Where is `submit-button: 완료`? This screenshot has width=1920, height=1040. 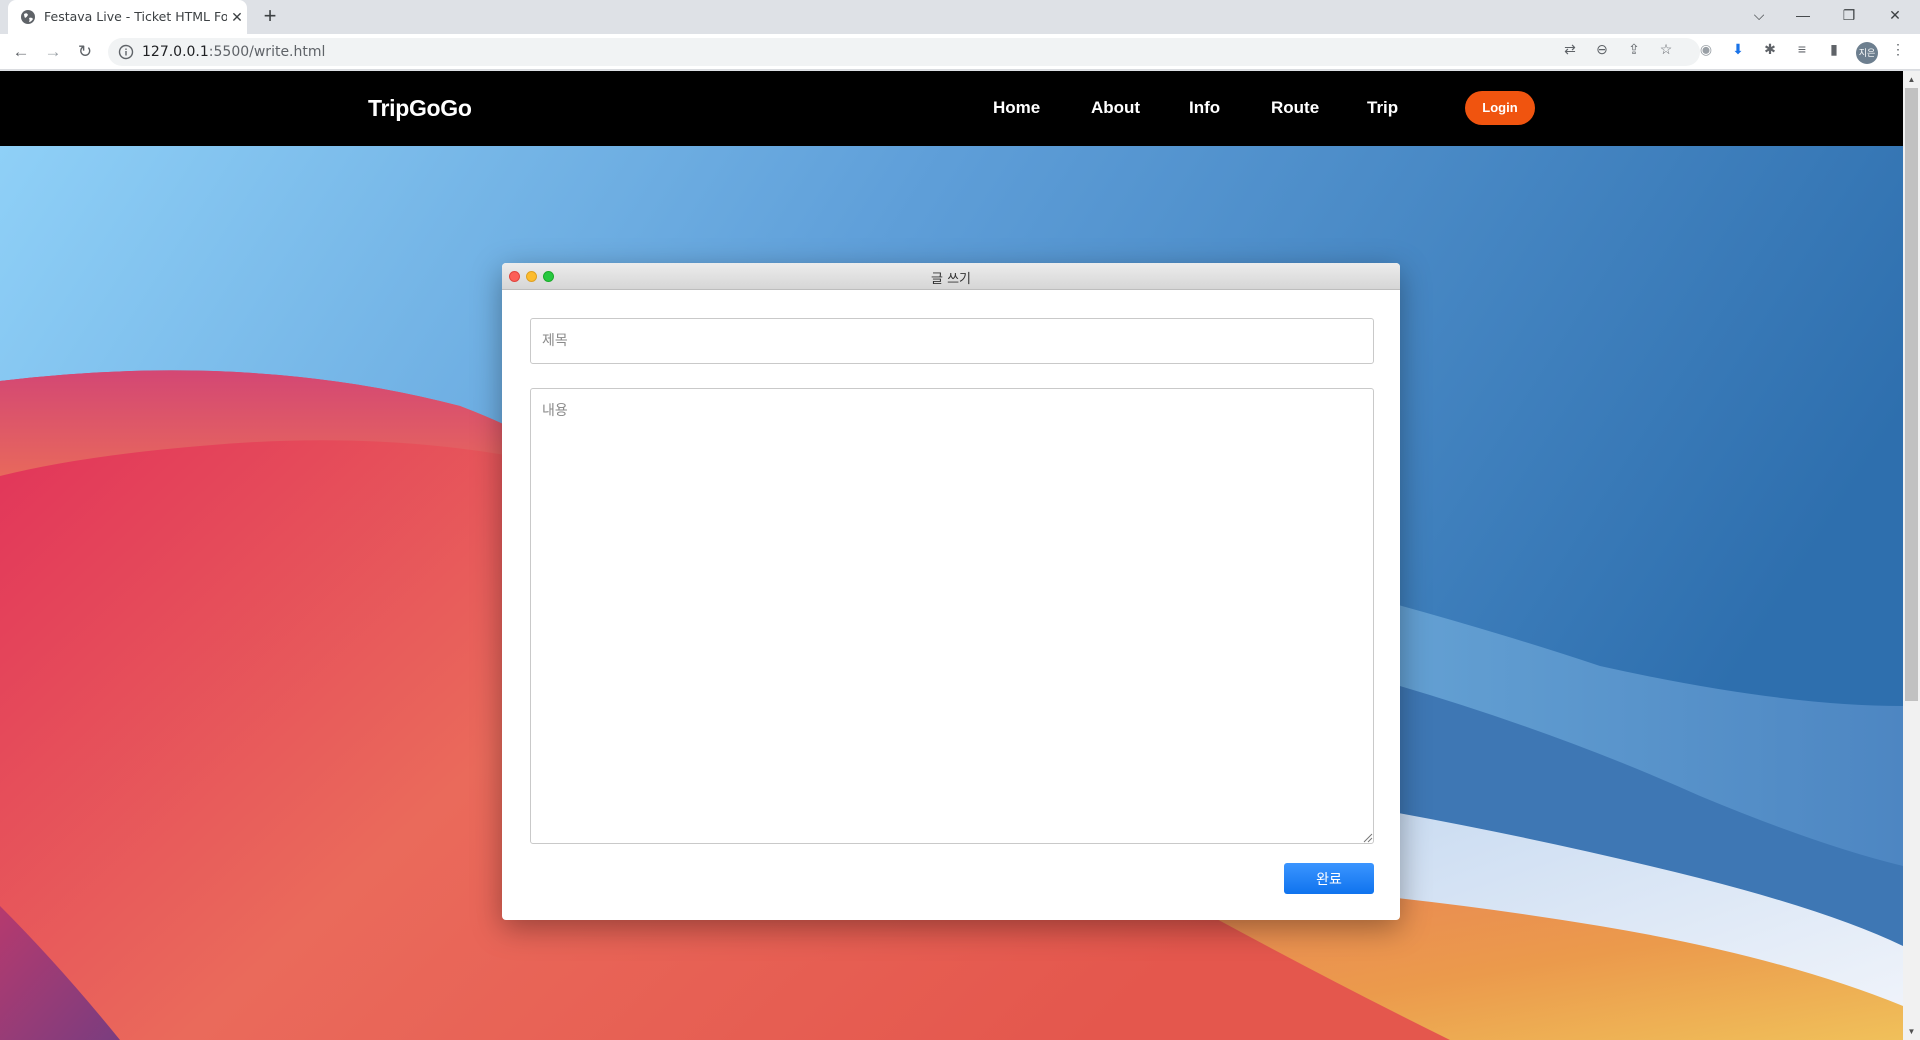
submit-button: 완료 is located at coordinates (1329, 878).